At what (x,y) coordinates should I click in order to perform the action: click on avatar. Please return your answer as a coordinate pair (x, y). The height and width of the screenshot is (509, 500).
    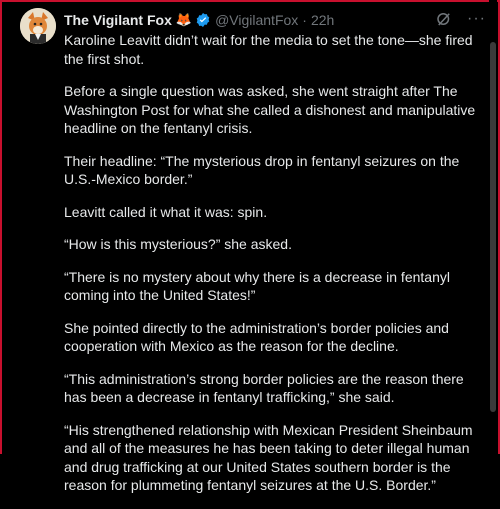
    Looking at the image, I should click on (38, 26).